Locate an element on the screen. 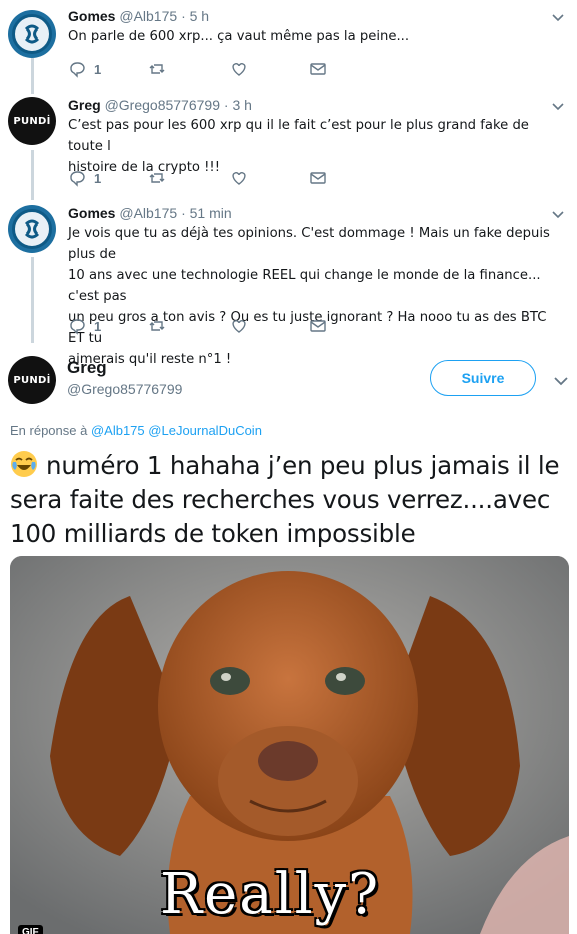  in-reply-label: En réponse à is located at coordinates (49, 430).